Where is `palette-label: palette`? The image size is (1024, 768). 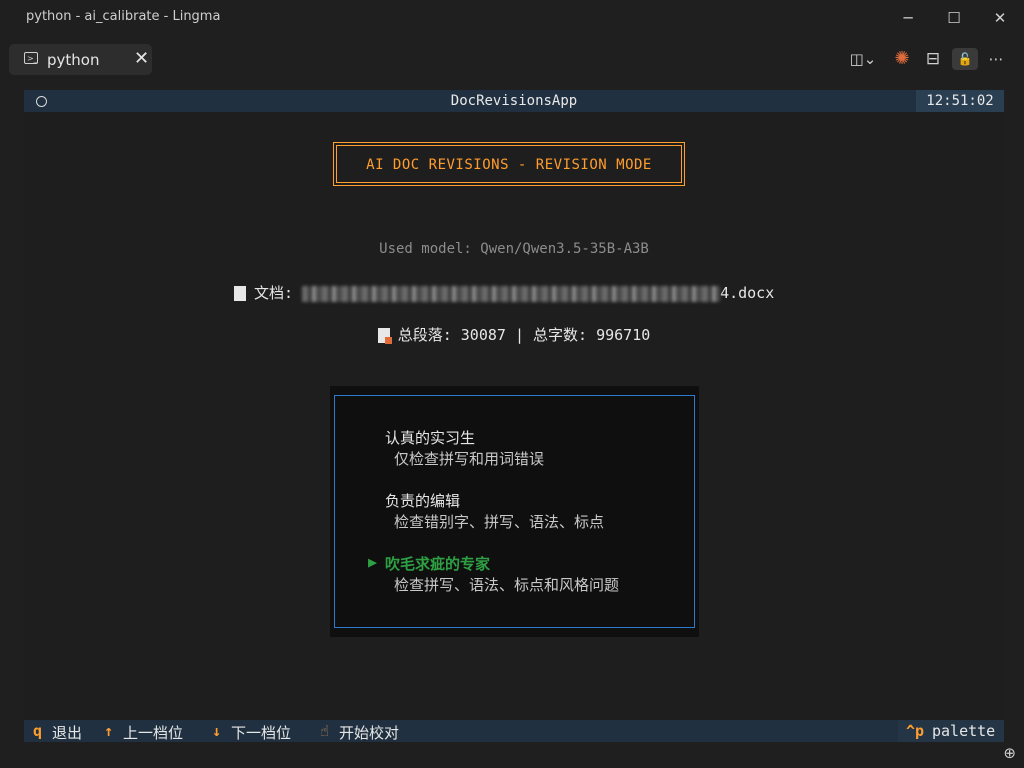 palette-label: palette is located at coordinates (963, 731).